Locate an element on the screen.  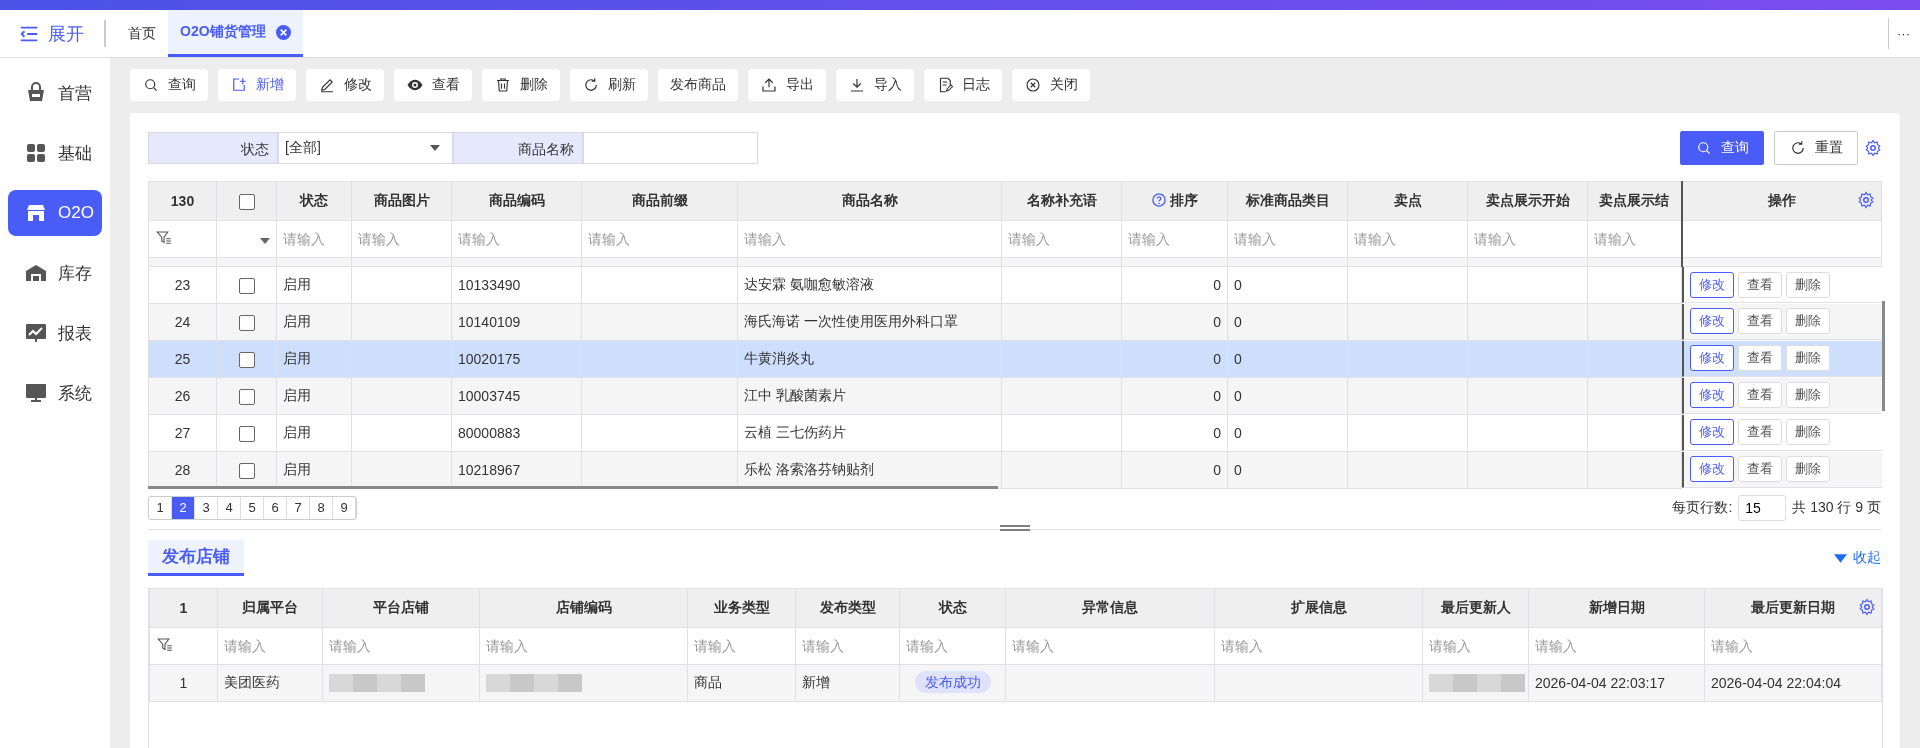
field-label: 状态 is located at coordinates (213, 148).